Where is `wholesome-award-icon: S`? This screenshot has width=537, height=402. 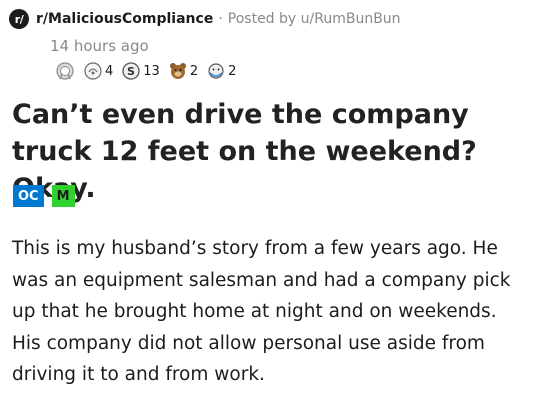 wholesome-award-icon: S is located at coordinates (131, 71).